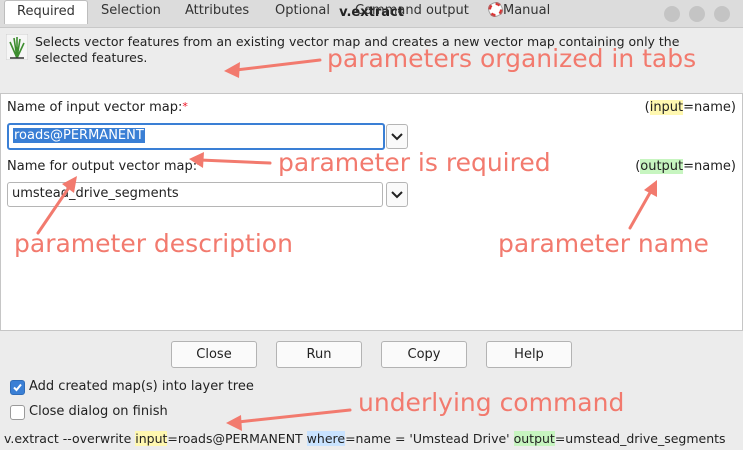 Image resolution: width=743 pixels, height=450 pixels. Describe the element at coordinates (79, 135) in the screenshot. I see `input-map-value: roads@PERMANENT` at that location.